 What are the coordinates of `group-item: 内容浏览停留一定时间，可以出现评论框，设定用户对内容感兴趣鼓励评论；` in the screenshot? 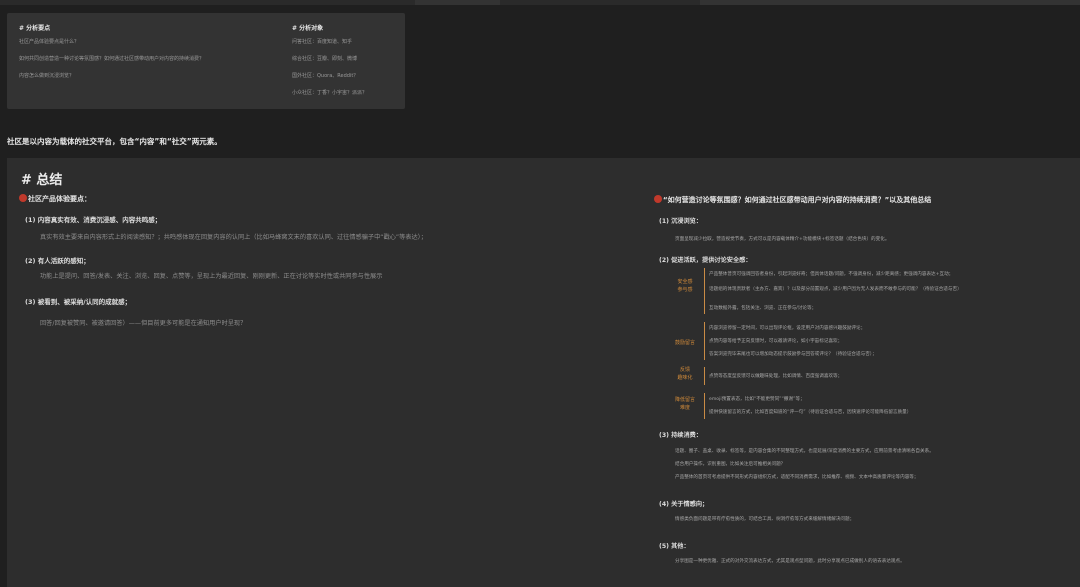 It's located at (787, 328).